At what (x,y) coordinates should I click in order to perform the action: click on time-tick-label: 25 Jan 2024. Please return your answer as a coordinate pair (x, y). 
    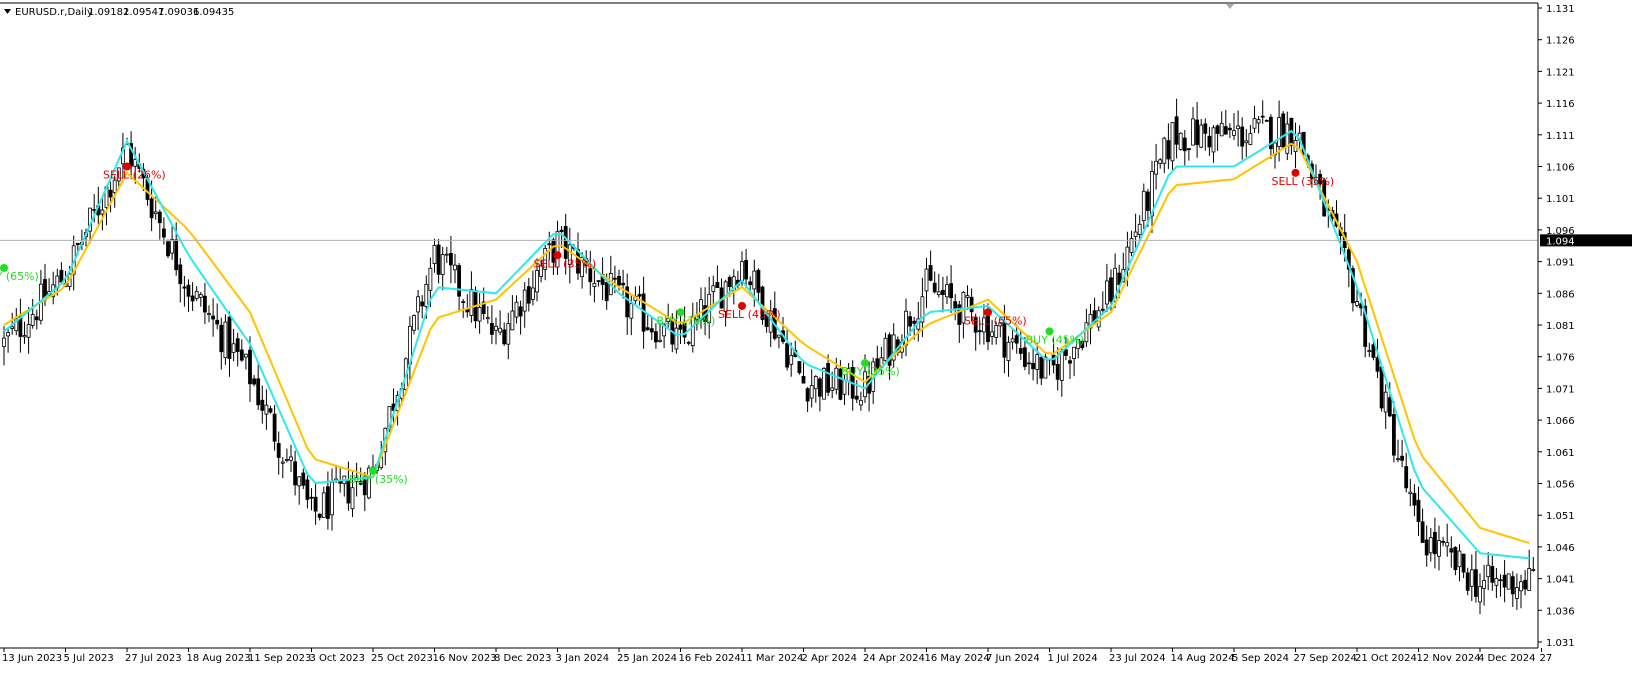
    Looking at the image, I should click on (647, 658).